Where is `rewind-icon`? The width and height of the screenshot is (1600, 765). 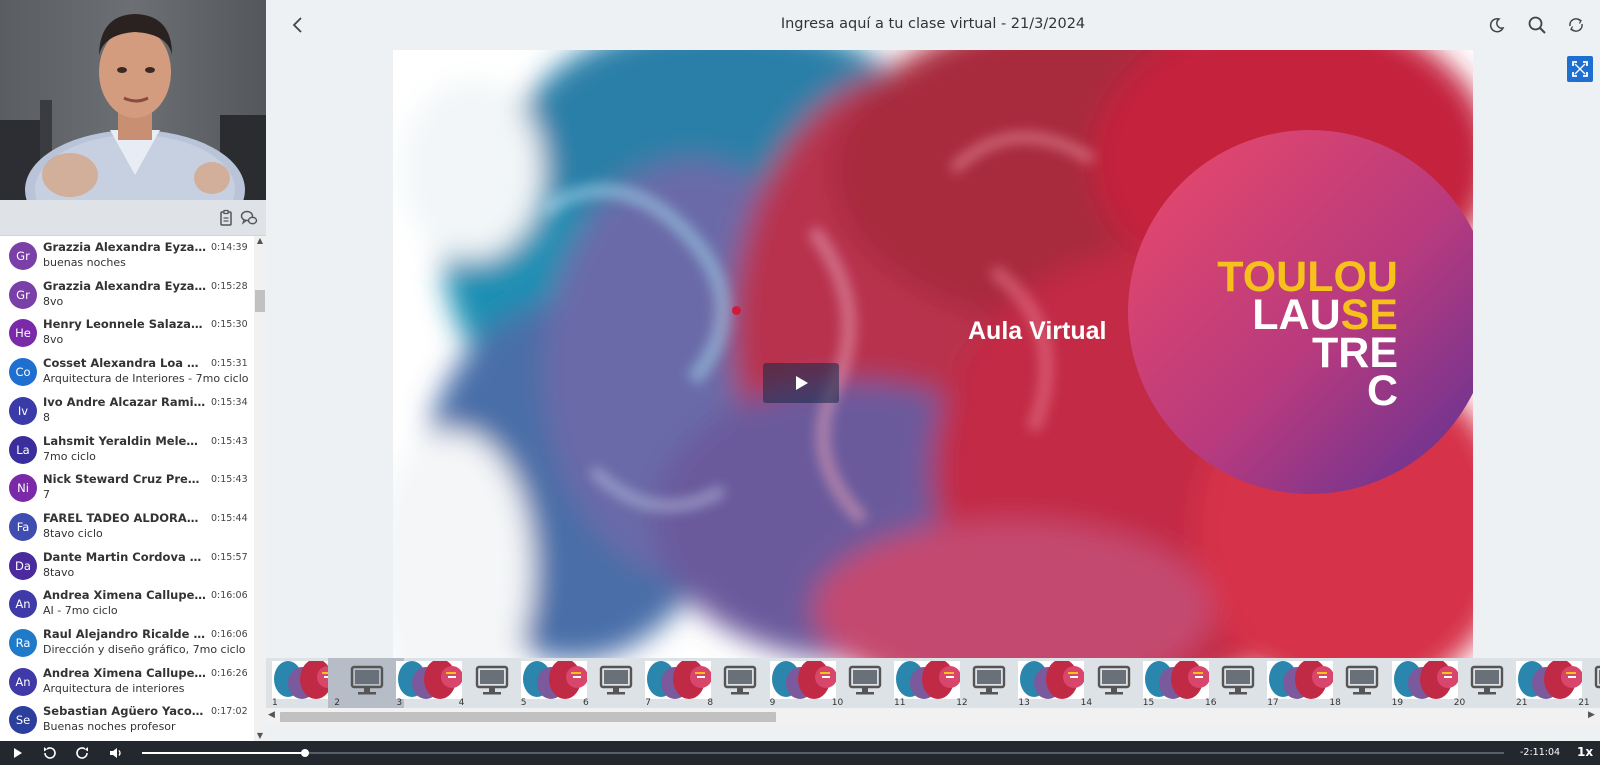
rewind-icon is located at coordinates (49, 753).